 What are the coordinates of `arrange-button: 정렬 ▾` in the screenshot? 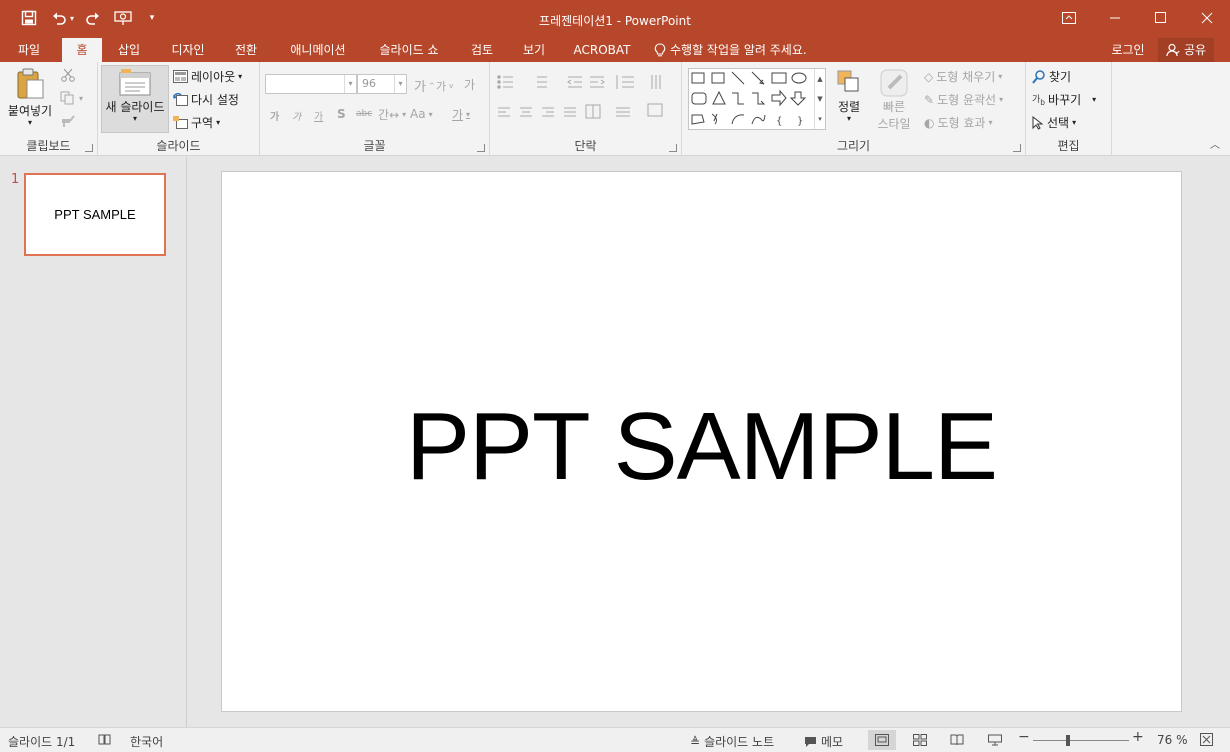 It's located at (849, 95).